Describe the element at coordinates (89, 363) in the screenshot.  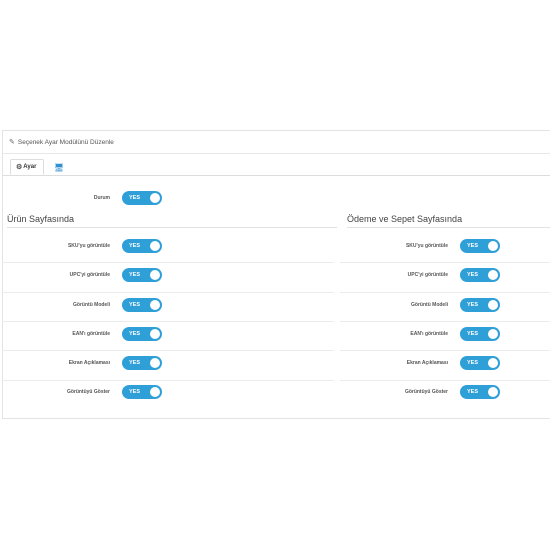
I see `left-setting-label: Ekran Açıklaması` at that location.